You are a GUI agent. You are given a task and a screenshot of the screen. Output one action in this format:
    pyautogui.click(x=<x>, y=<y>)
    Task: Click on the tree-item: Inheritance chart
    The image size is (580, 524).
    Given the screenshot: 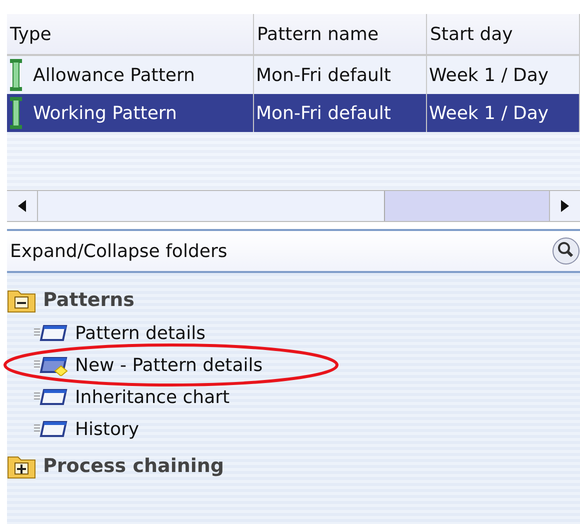 What is the action you would take?
    pyautogui.click(x=152, y=397)
    